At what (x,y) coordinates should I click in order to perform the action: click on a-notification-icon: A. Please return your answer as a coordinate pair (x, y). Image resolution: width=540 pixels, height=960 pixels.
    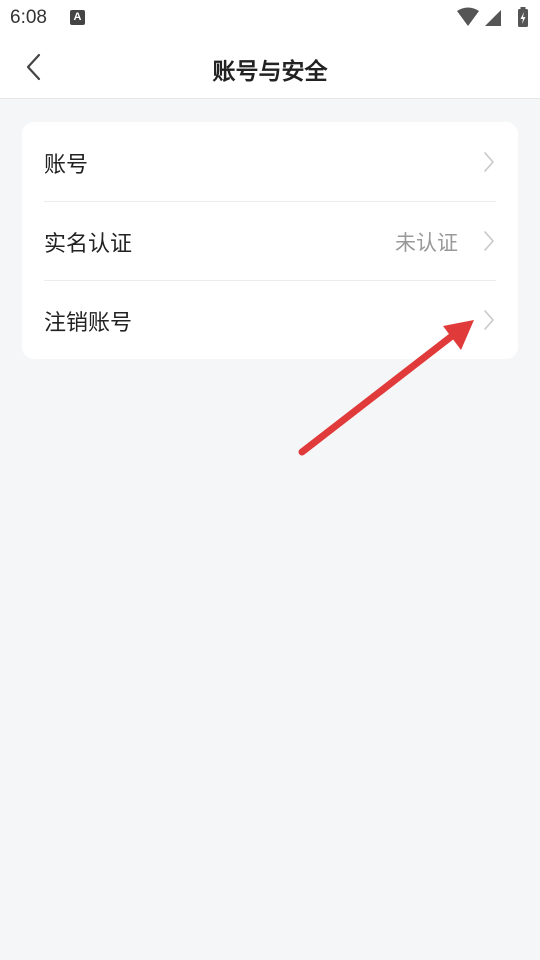
    Looking at the image, I should click on (77, 17).